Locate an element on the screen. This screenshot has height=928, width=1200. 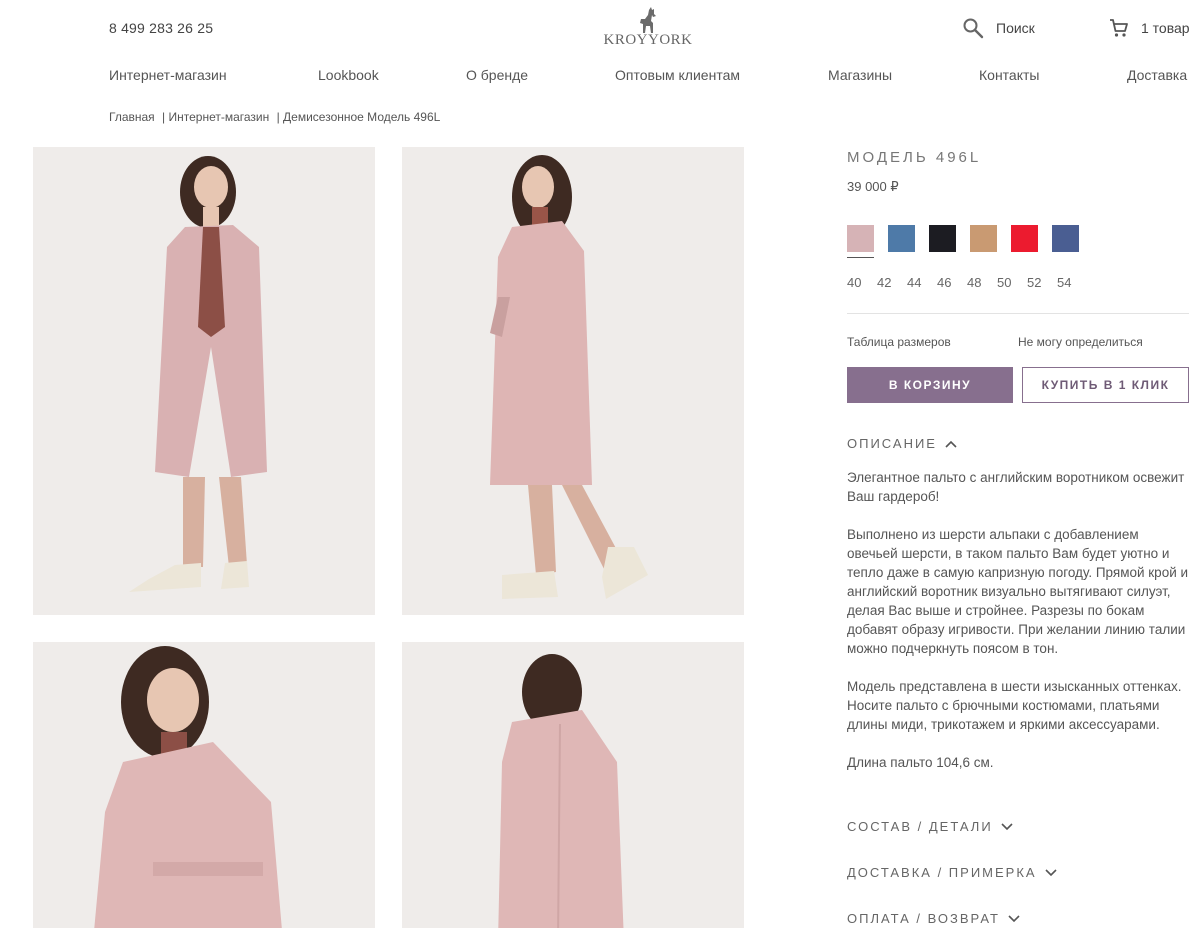
alpaca-icon is located at coordinates (648, 20).